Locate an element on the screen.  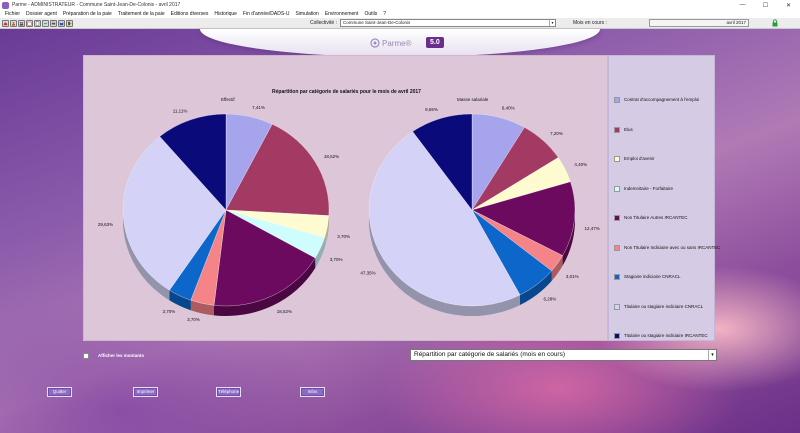
pie-slice-label: 9,65% is located at coordinates (431, 109).